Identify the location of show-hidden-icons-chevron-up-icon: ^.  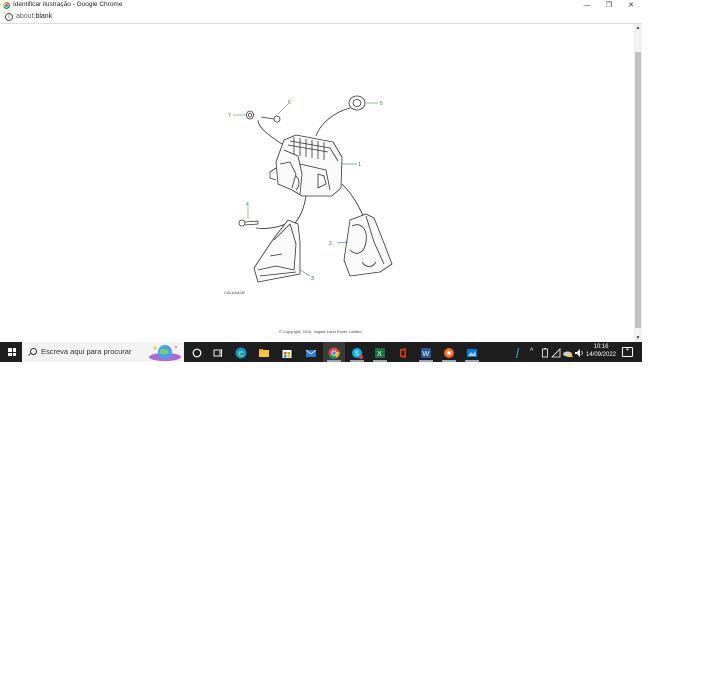
(531, 352).